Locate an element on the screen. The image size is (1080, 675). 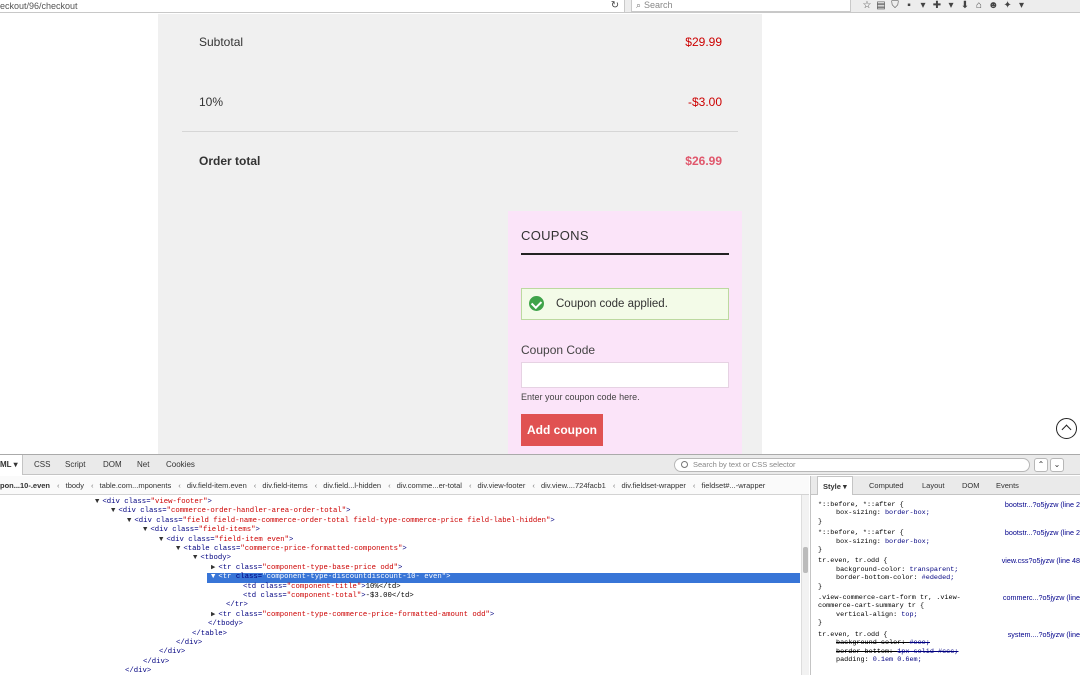
tab-computed: Computed is located at coordinates (886, 485).